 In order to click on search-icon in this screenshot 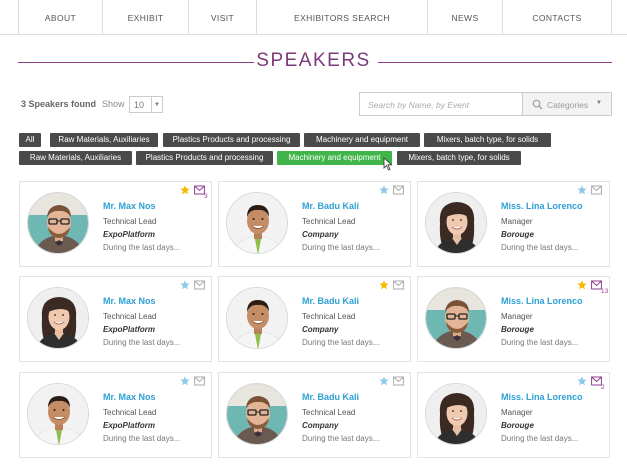, I will do `click(537, 104)`.